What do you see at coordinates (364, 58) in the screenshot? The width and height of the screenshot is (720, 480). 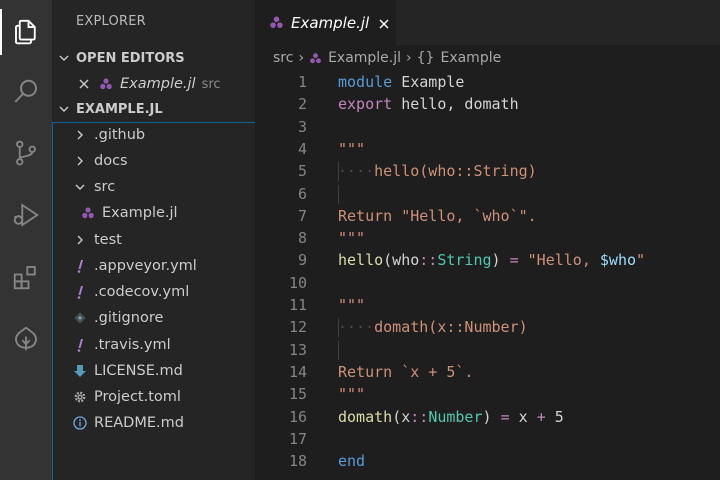 I see `breadcrumb-file: Example.jl` at bounding box center [364, 58].